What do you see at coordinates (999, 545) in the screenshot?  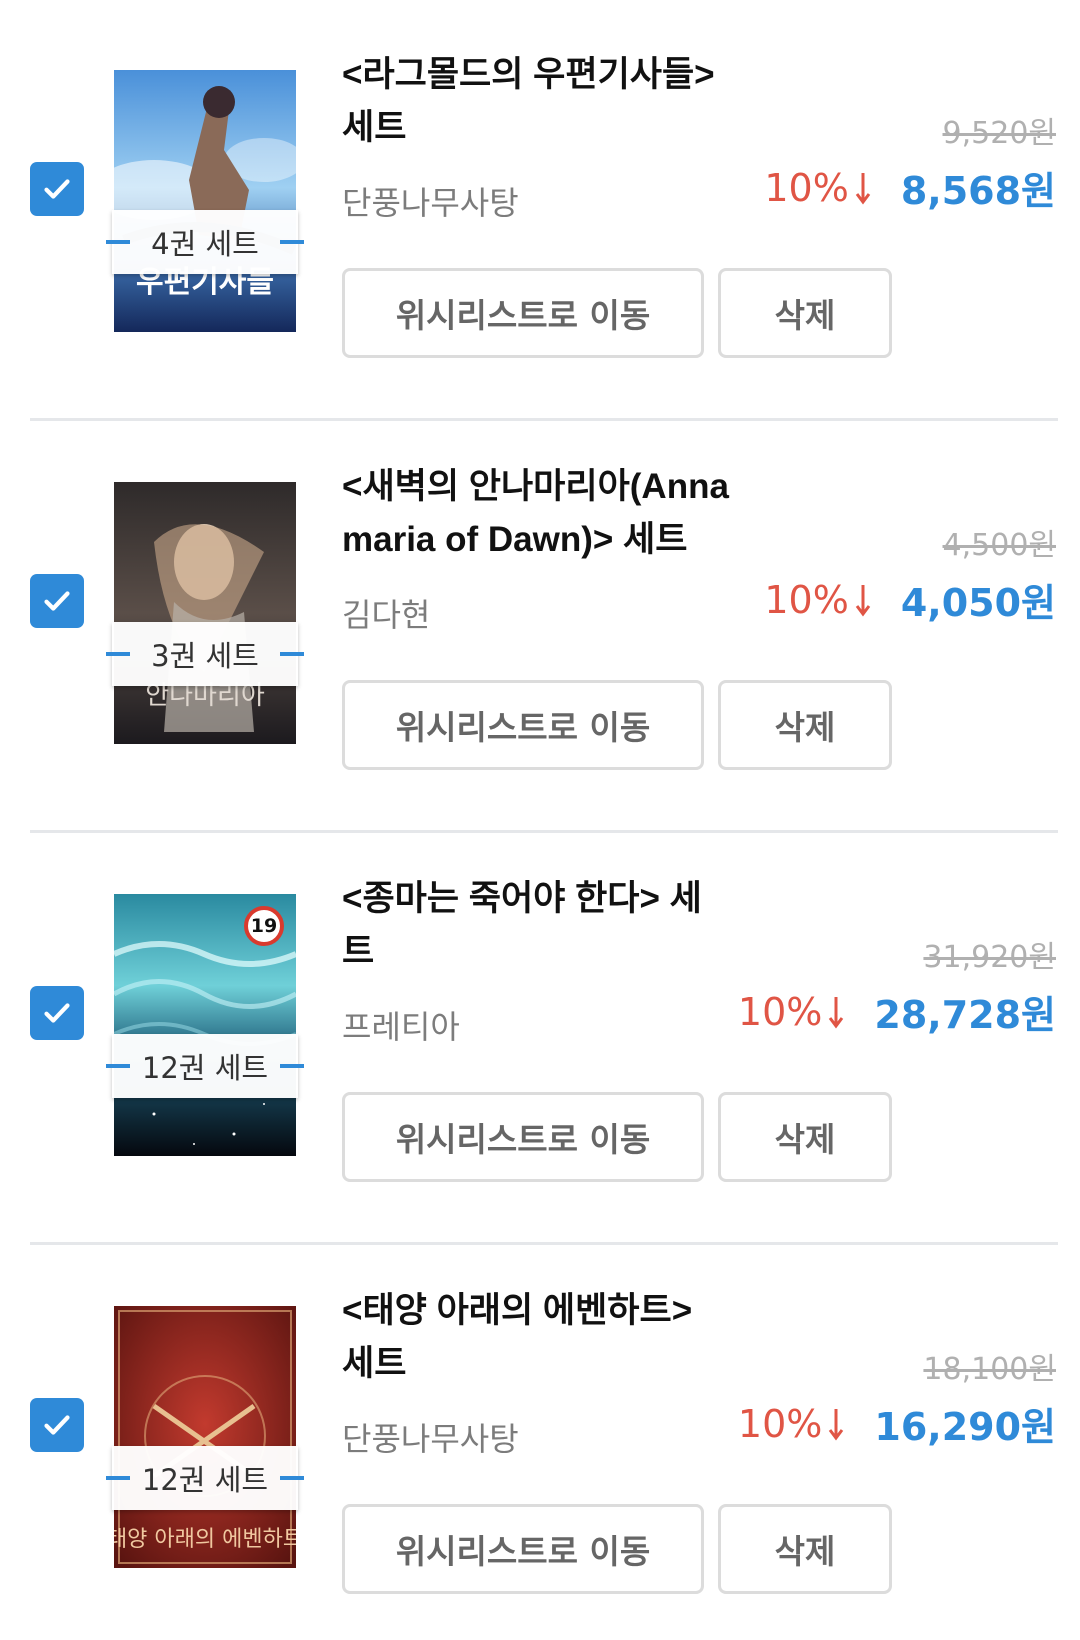 I see `original-price: 4,500원` at bounding box center [999, 545].